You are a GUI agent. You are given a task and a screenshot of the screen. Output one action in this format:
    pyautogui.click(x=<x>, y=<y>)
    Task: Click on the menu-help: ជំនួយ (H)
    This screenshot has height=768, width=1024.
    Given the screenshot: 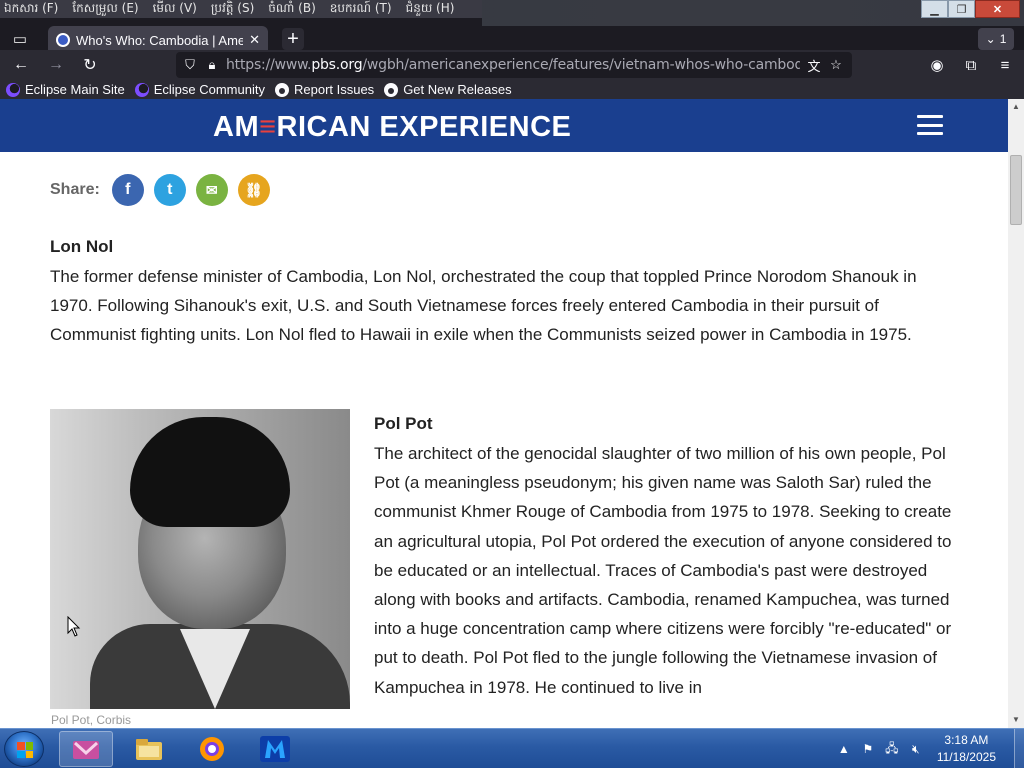 What is the action you would take?
    pyautogui.click(x=430, y=9)
    